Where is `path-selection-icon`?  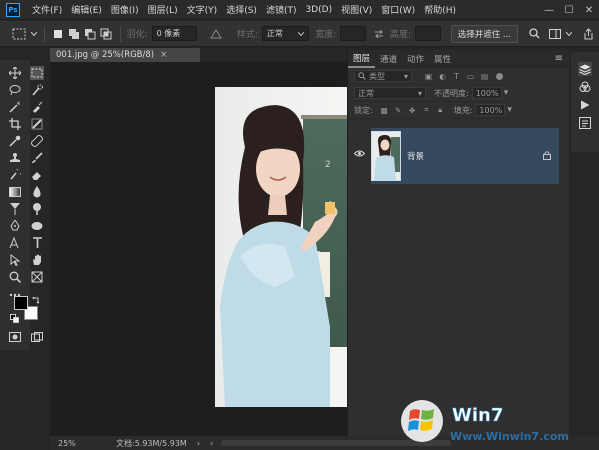
path-selection-icon is located at coordinates (15, 243).